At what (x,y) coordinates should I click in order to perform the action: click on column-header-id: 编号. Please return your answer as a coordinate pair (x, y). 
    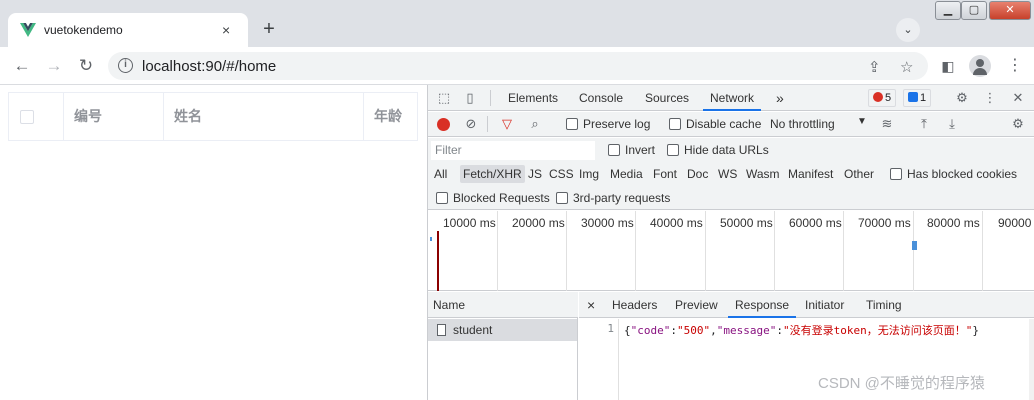
    Looking at the image, I should click on (114, 116).